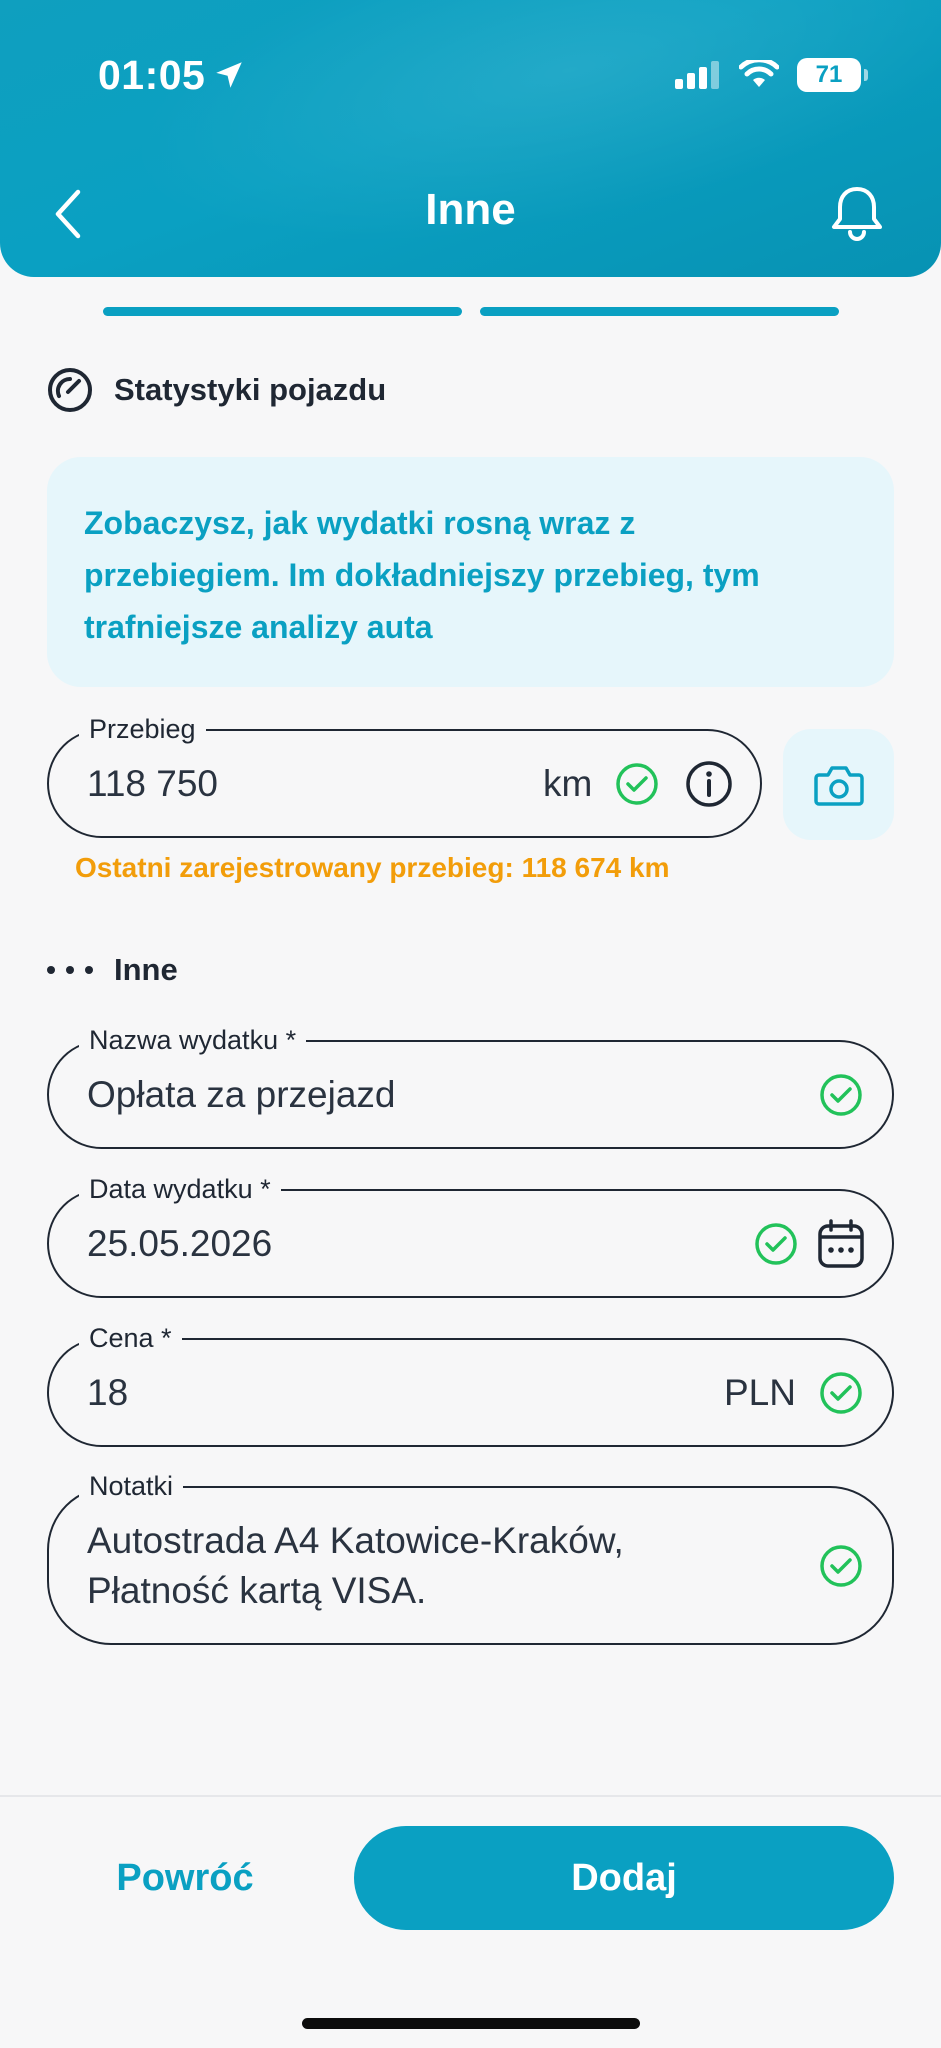 This screenshot has height=2048, width=941. What do you see at coordinates (152, 75) in the screenshot?
I see `status-time: 01:05` at bounding box center [152, 75].